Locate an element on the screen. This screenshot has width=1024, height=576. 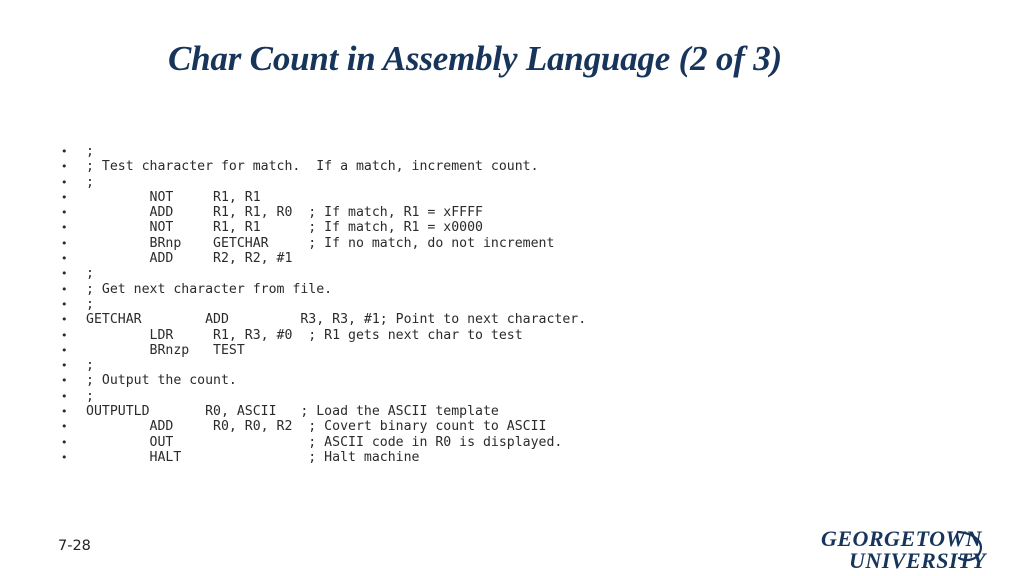
code-line-text: OUT ; ASCII code in R0 is displayed. is located at coordinates (324, 442).